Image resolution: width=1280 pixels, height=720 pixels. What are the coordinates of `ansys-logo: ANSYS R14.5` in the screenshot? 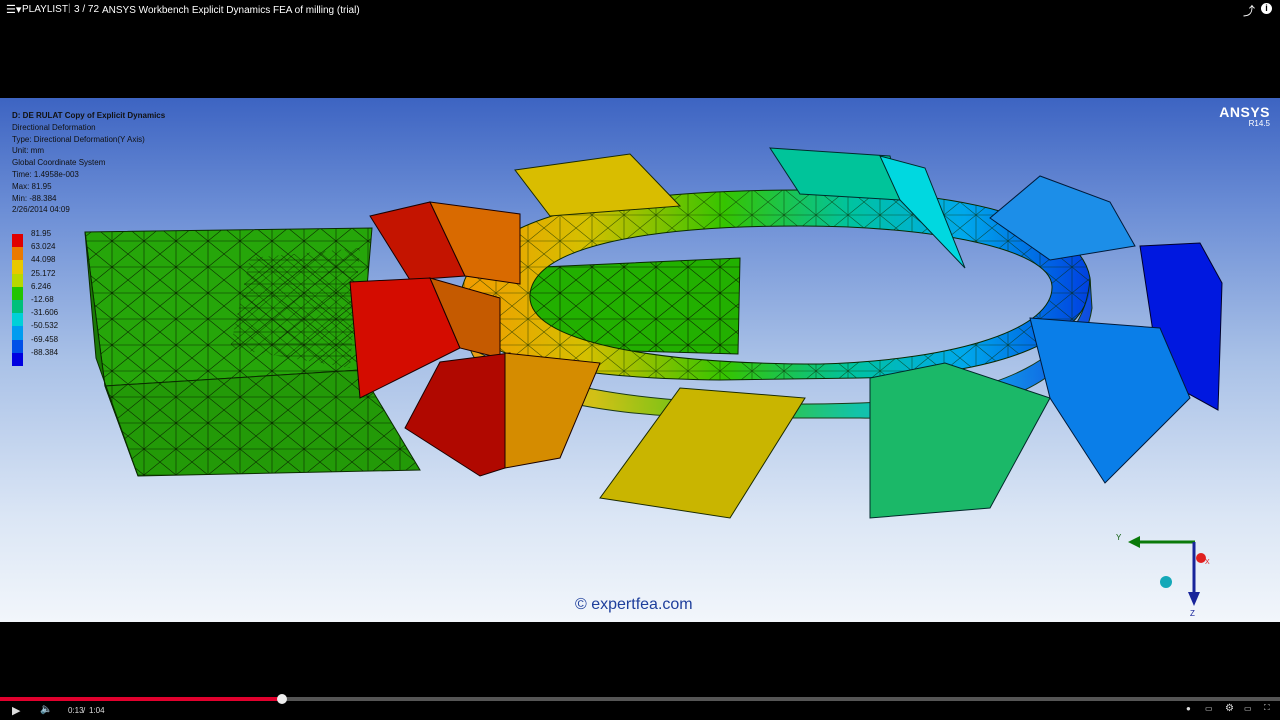 It's located at (1244, 116).